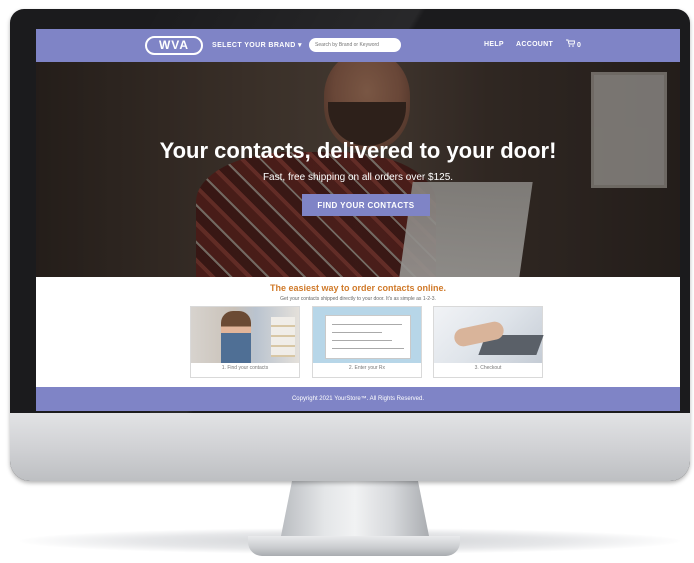 The image size is (694, 563). I want to click on step-label: 1. Find your contacts, so click(245, 368).